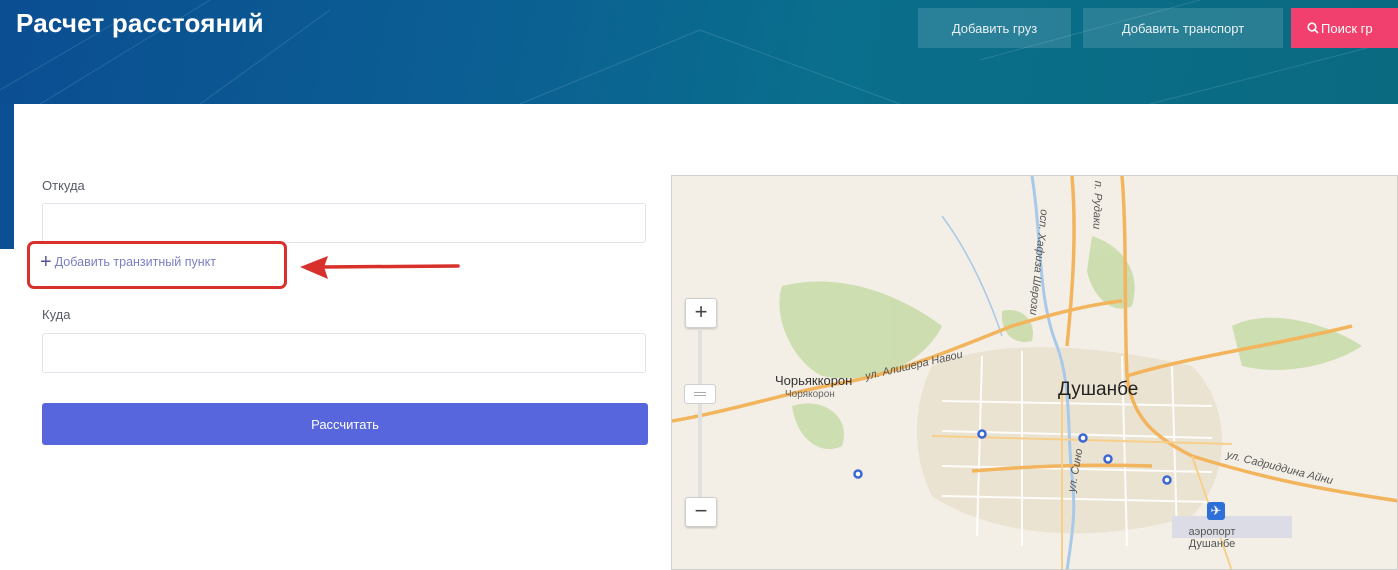  Describe the element at coordinates (700, 415) in the screenshot. I see `zoom-slider-track` at that location.